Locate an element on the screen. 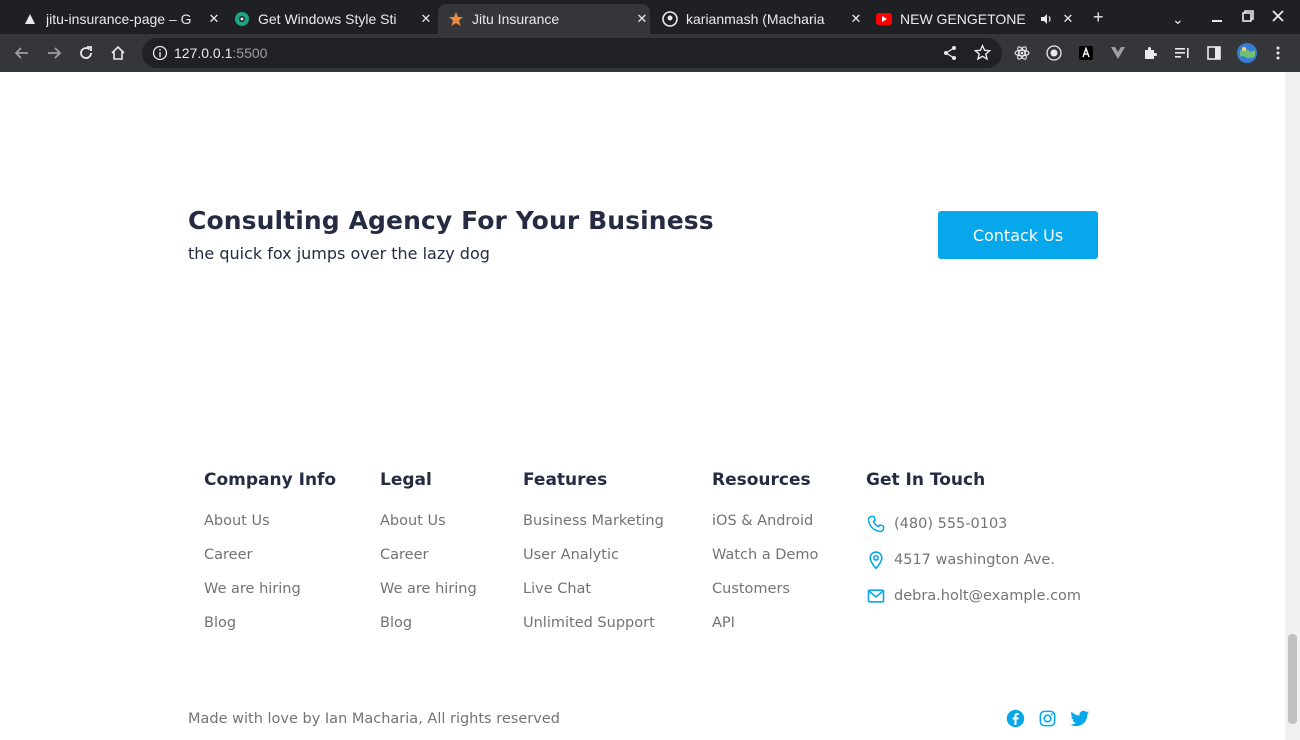  contact-phone: (480) 555-0103 is located at coordinates (973, 524).